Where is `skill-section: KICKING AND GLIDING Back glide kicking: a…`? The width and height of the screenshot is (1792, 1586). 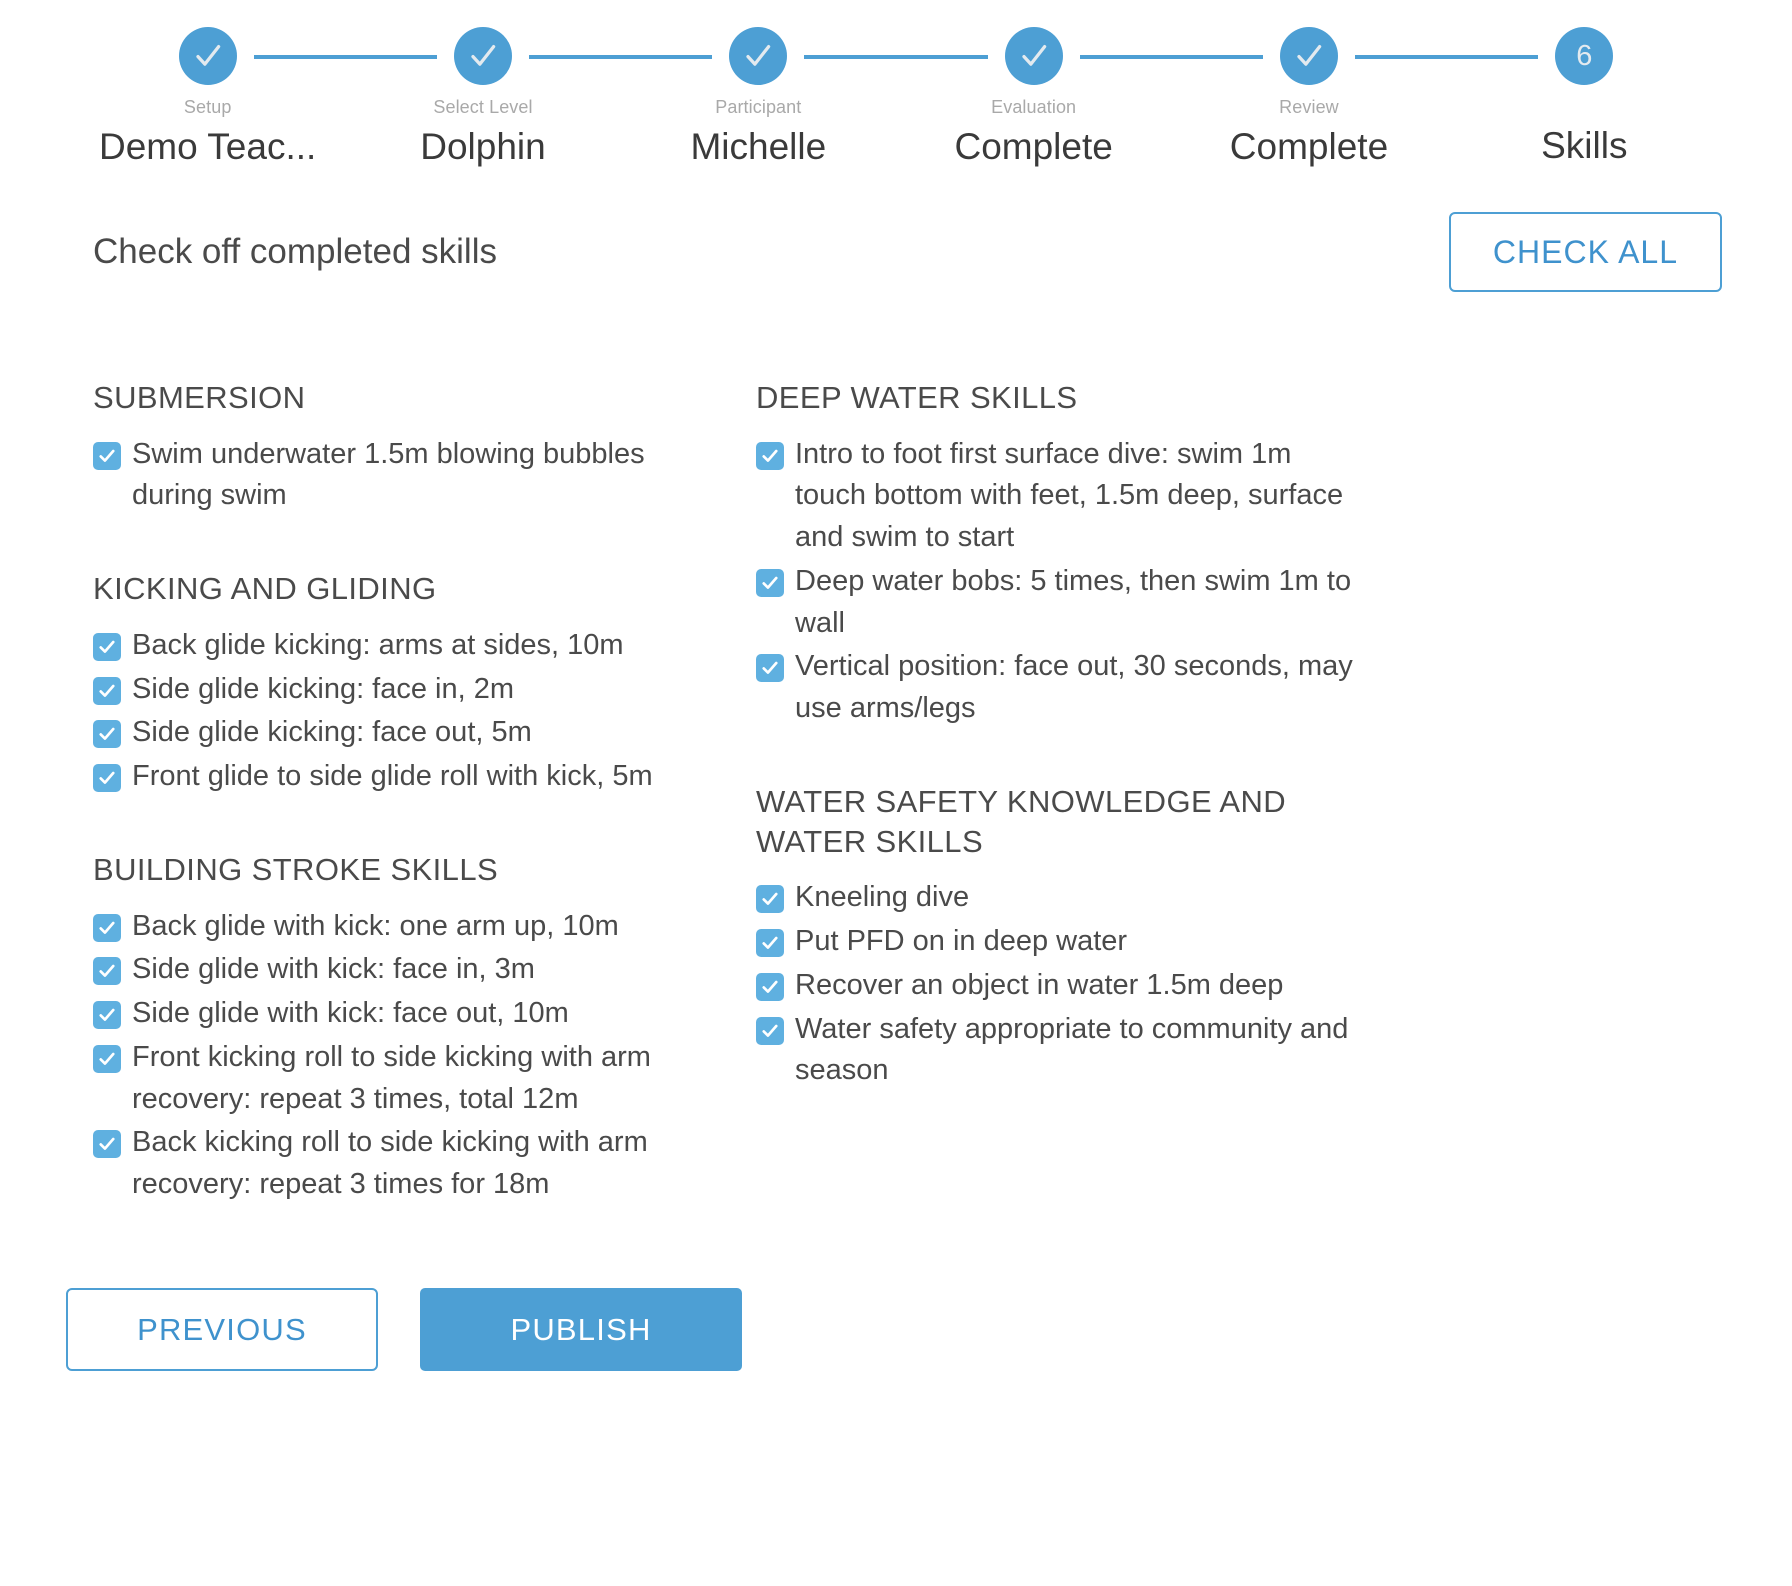
skill-section: KICKING AND GLIDING Back glide kicking: a… is located at coordinates (393, 683).